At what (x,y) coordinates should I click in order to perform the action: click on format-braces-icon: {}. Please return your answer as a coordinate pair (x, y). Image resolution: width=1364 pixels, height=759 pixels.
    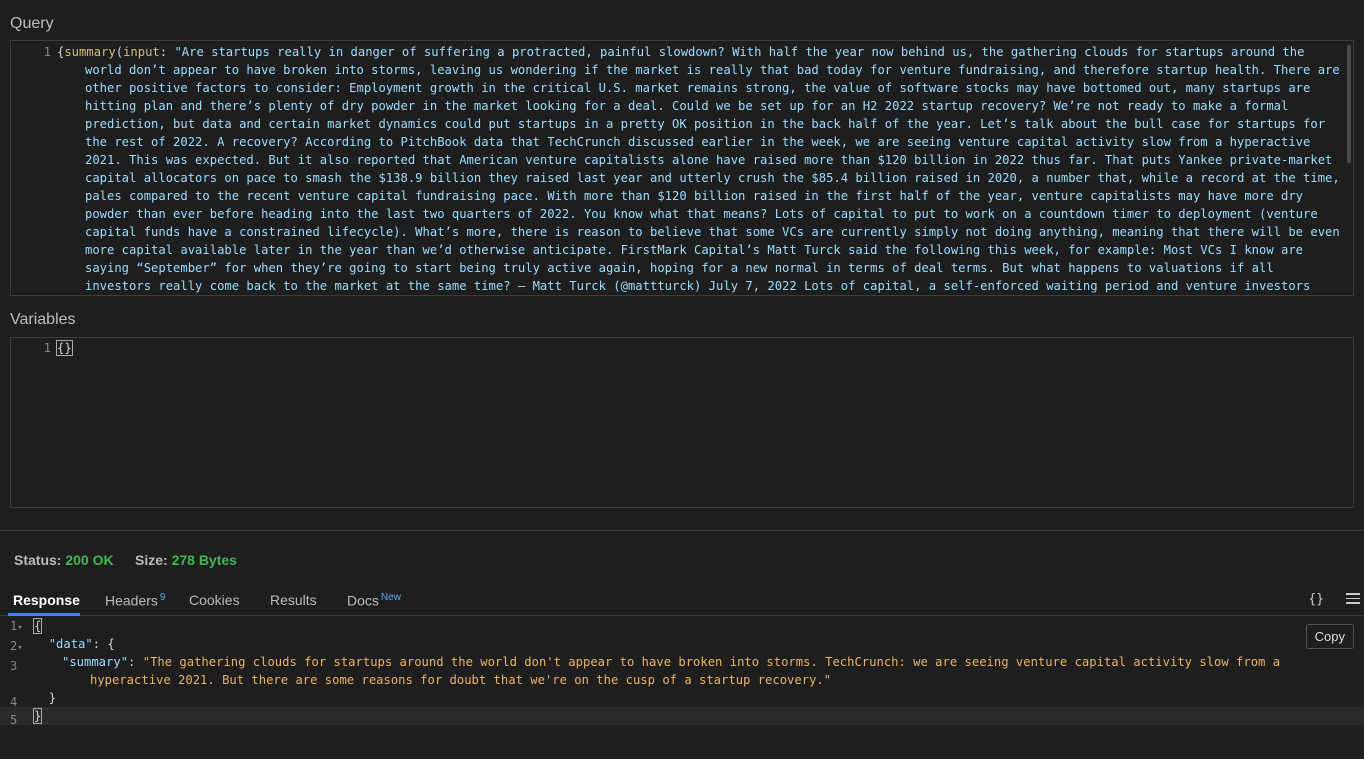
    Looking at the image, I should click on (1316, 599).